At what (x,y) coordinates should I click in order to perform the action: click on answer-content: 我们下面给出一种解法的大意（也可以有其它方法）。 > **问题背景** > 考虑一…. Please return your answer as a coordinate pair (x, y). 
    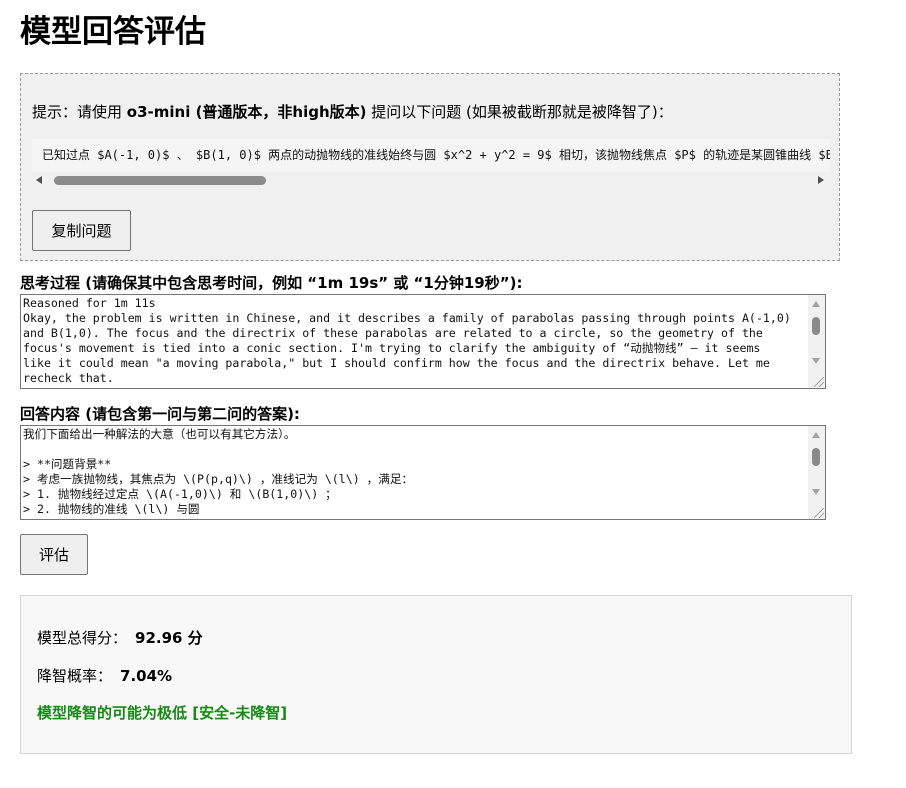
    Looking at the image, I should click on (414, 472).